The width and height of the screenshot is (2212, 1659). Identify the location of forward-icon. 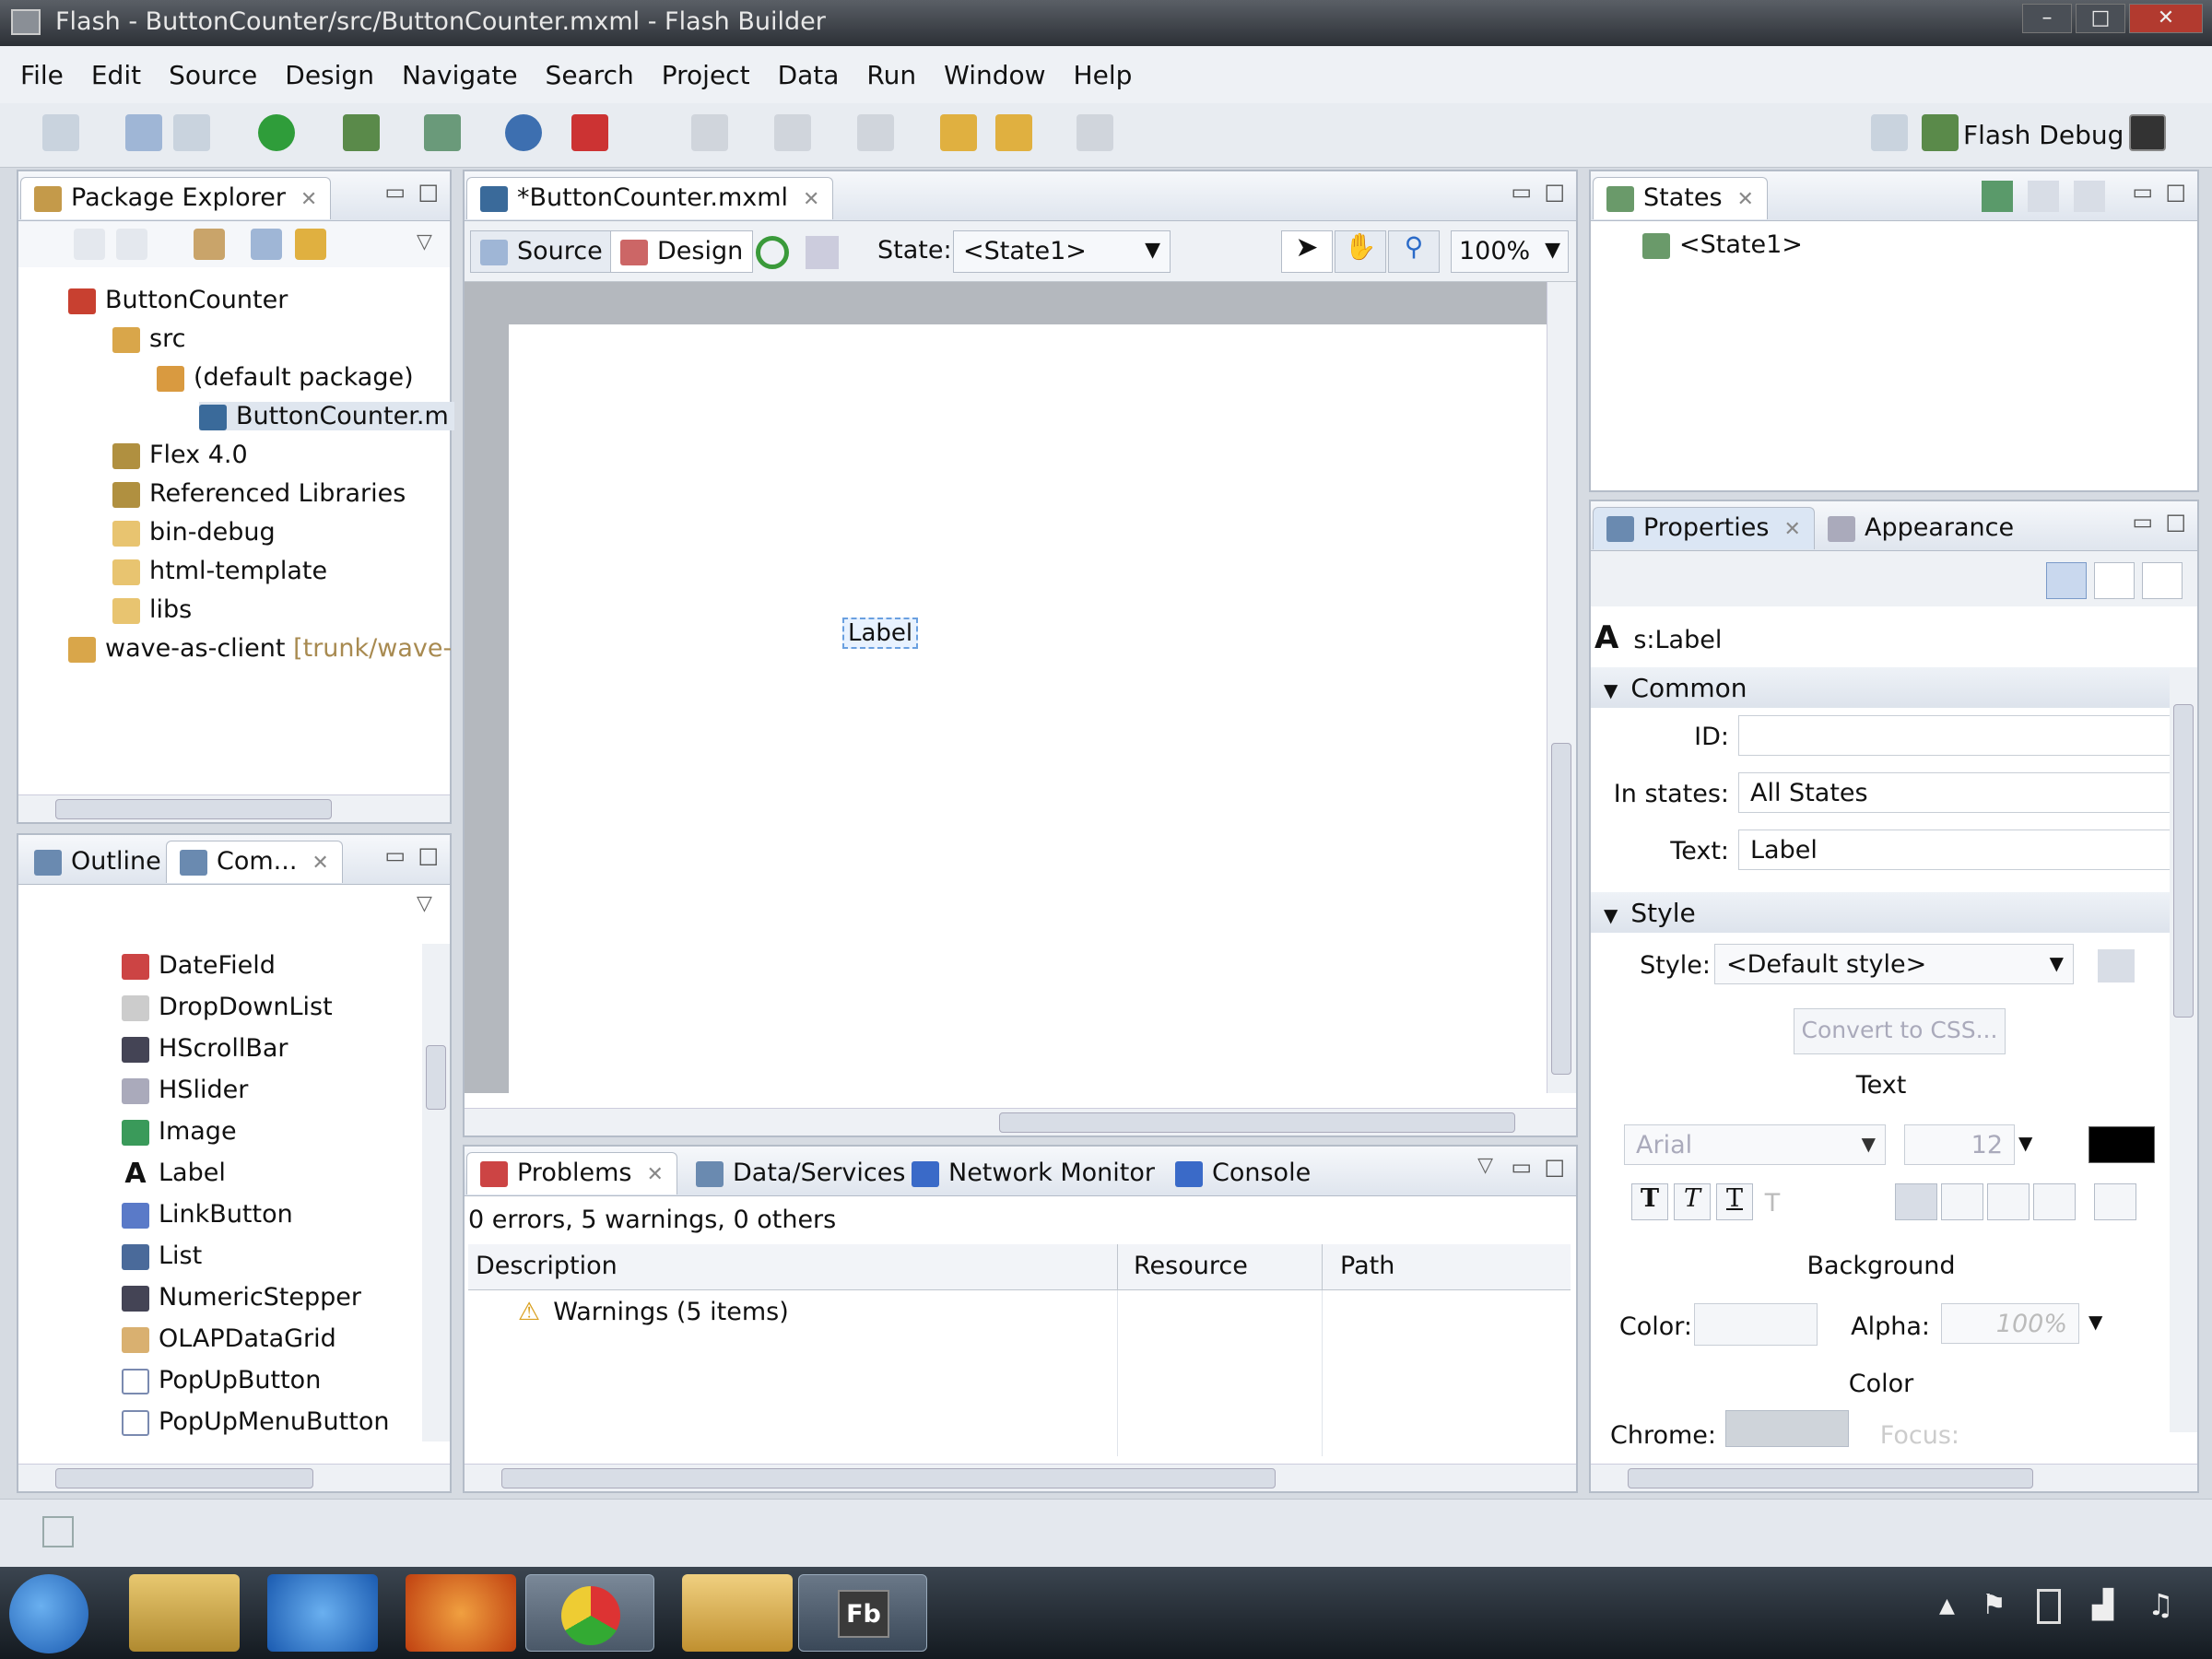
(1095, 132).